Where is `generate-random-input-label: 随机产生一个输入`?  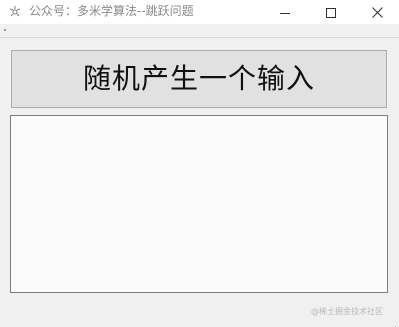 generate-random-input-label: 随机产生一个输入 is located at coordinates (198, 78).